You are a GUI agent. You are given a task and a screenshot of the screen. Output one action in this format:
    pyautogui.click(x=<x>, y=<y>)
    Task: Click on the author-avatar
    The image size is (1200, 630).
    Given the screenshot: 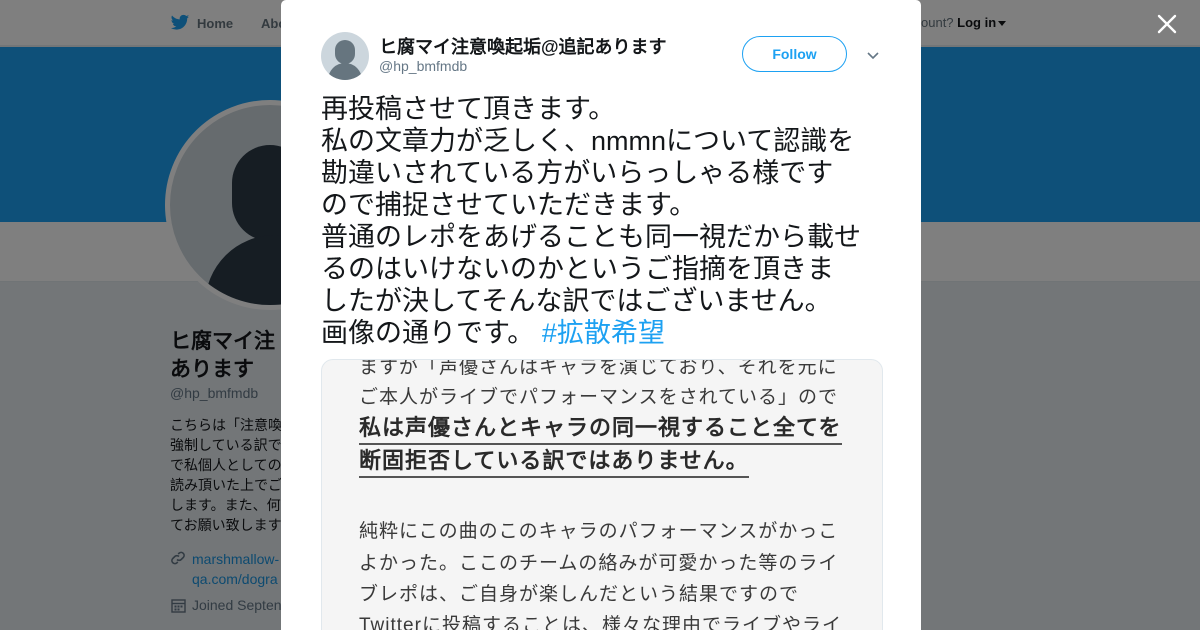 What is the action you would take?
    pyautogui.click(x=345, y=56)
    